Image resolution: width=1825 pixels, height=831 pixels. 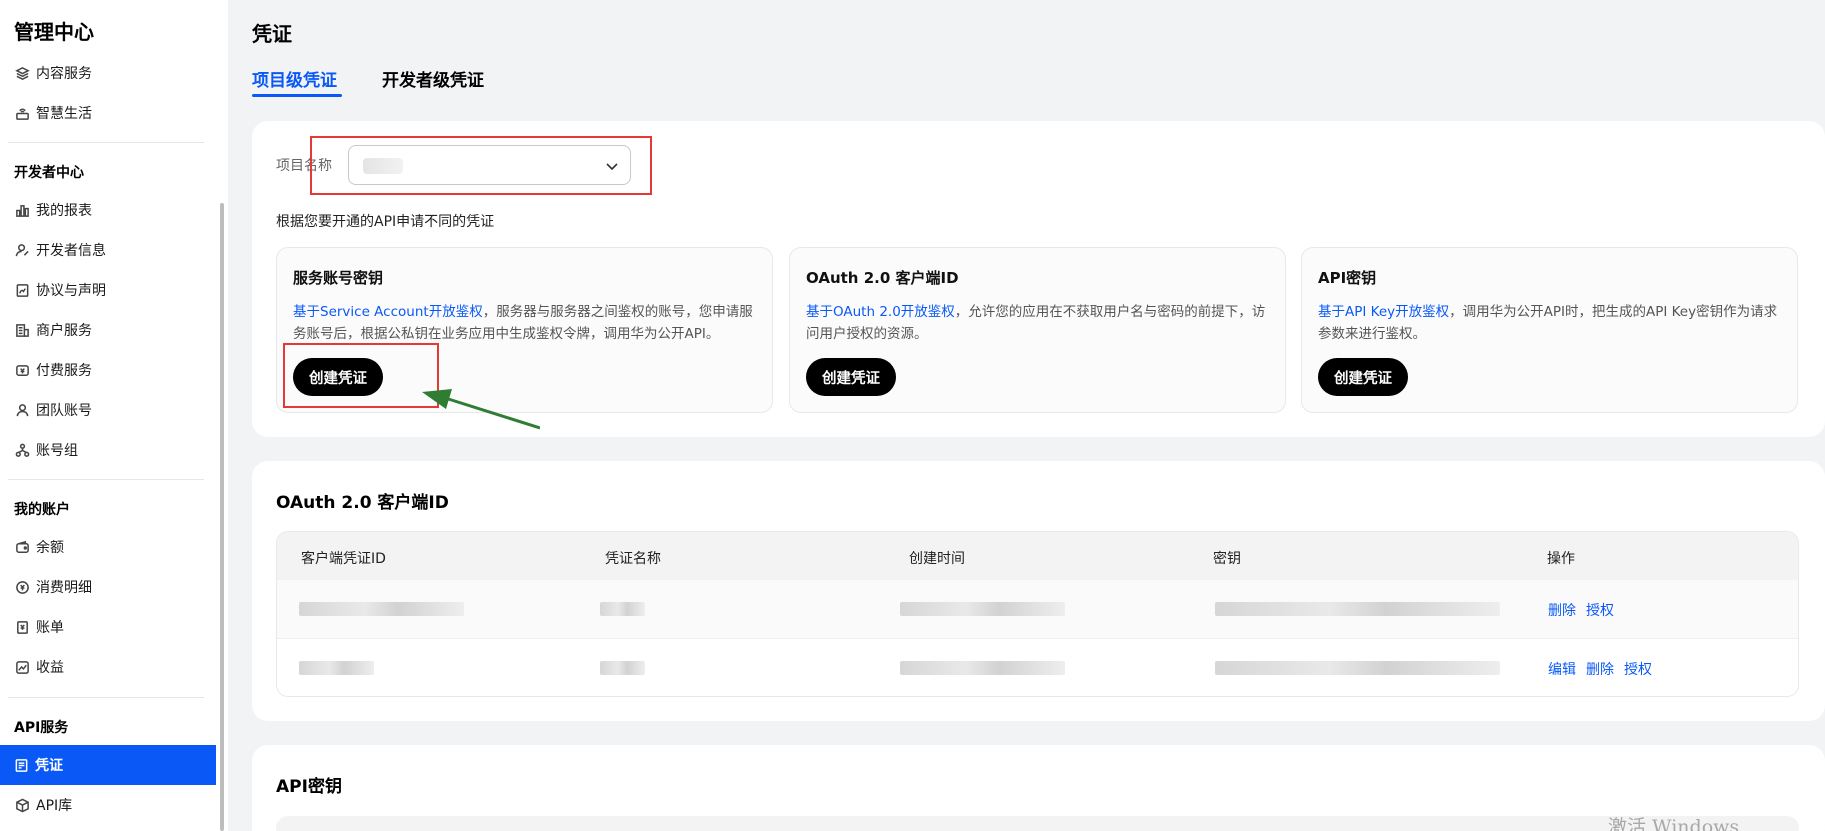 What do you see at coordinates (49, 766) in the screenshot?
I see `sidebar-item-label: 凭证` at bounding box center [49, 766].